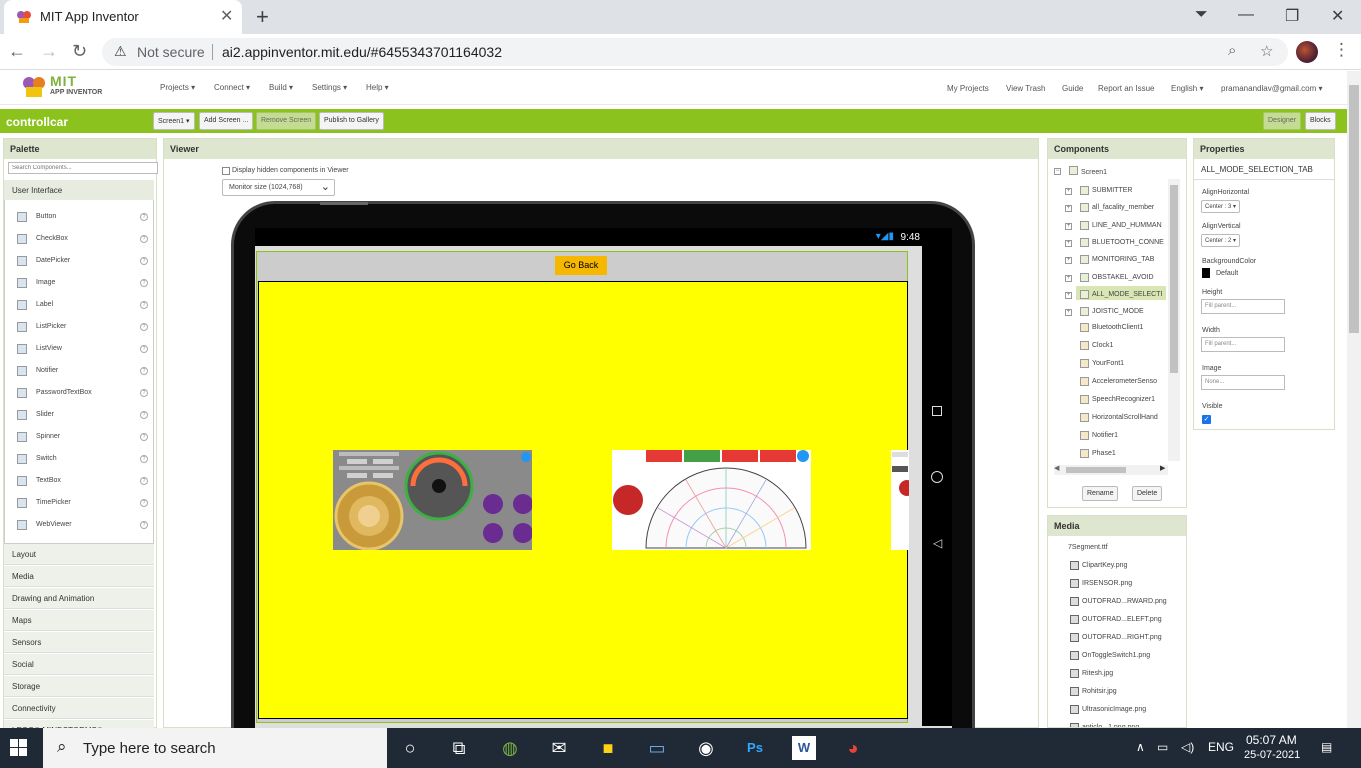 The width and height of the screenshot is (1361, 768). Describe the element at coordinates (79, 708) in the screenshot. I see `category-connectivity: Connectivity` at that location.